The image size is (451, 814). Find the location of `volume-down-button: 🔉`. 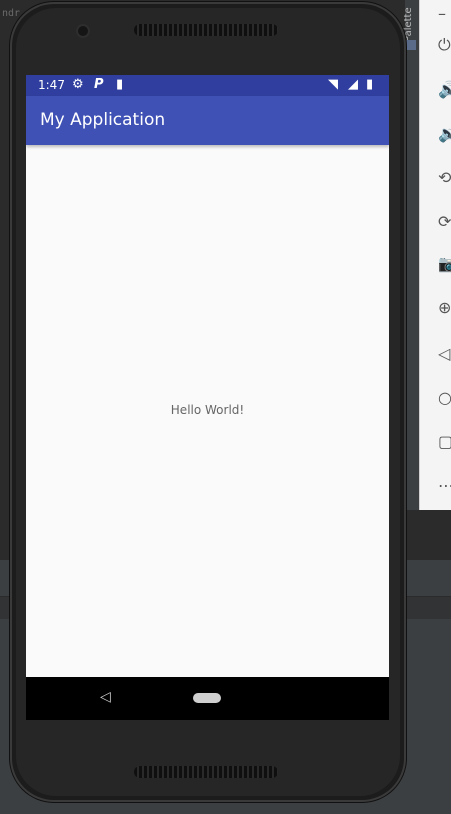

volume-down-button: 🔉 is located at coordinates (435, 133).